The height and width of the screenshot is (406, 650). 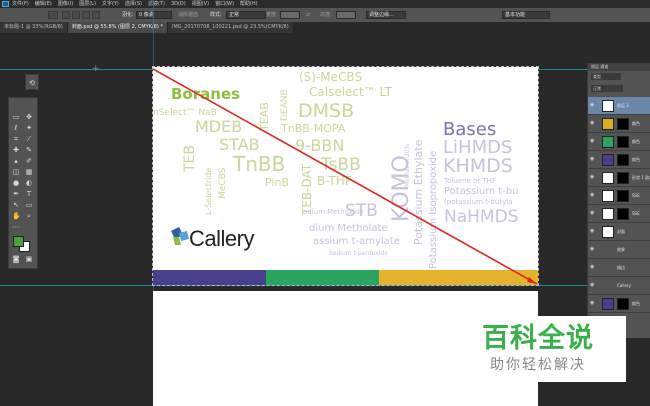 I want to click on subtract-selection-button, so click(x=86, y=15).